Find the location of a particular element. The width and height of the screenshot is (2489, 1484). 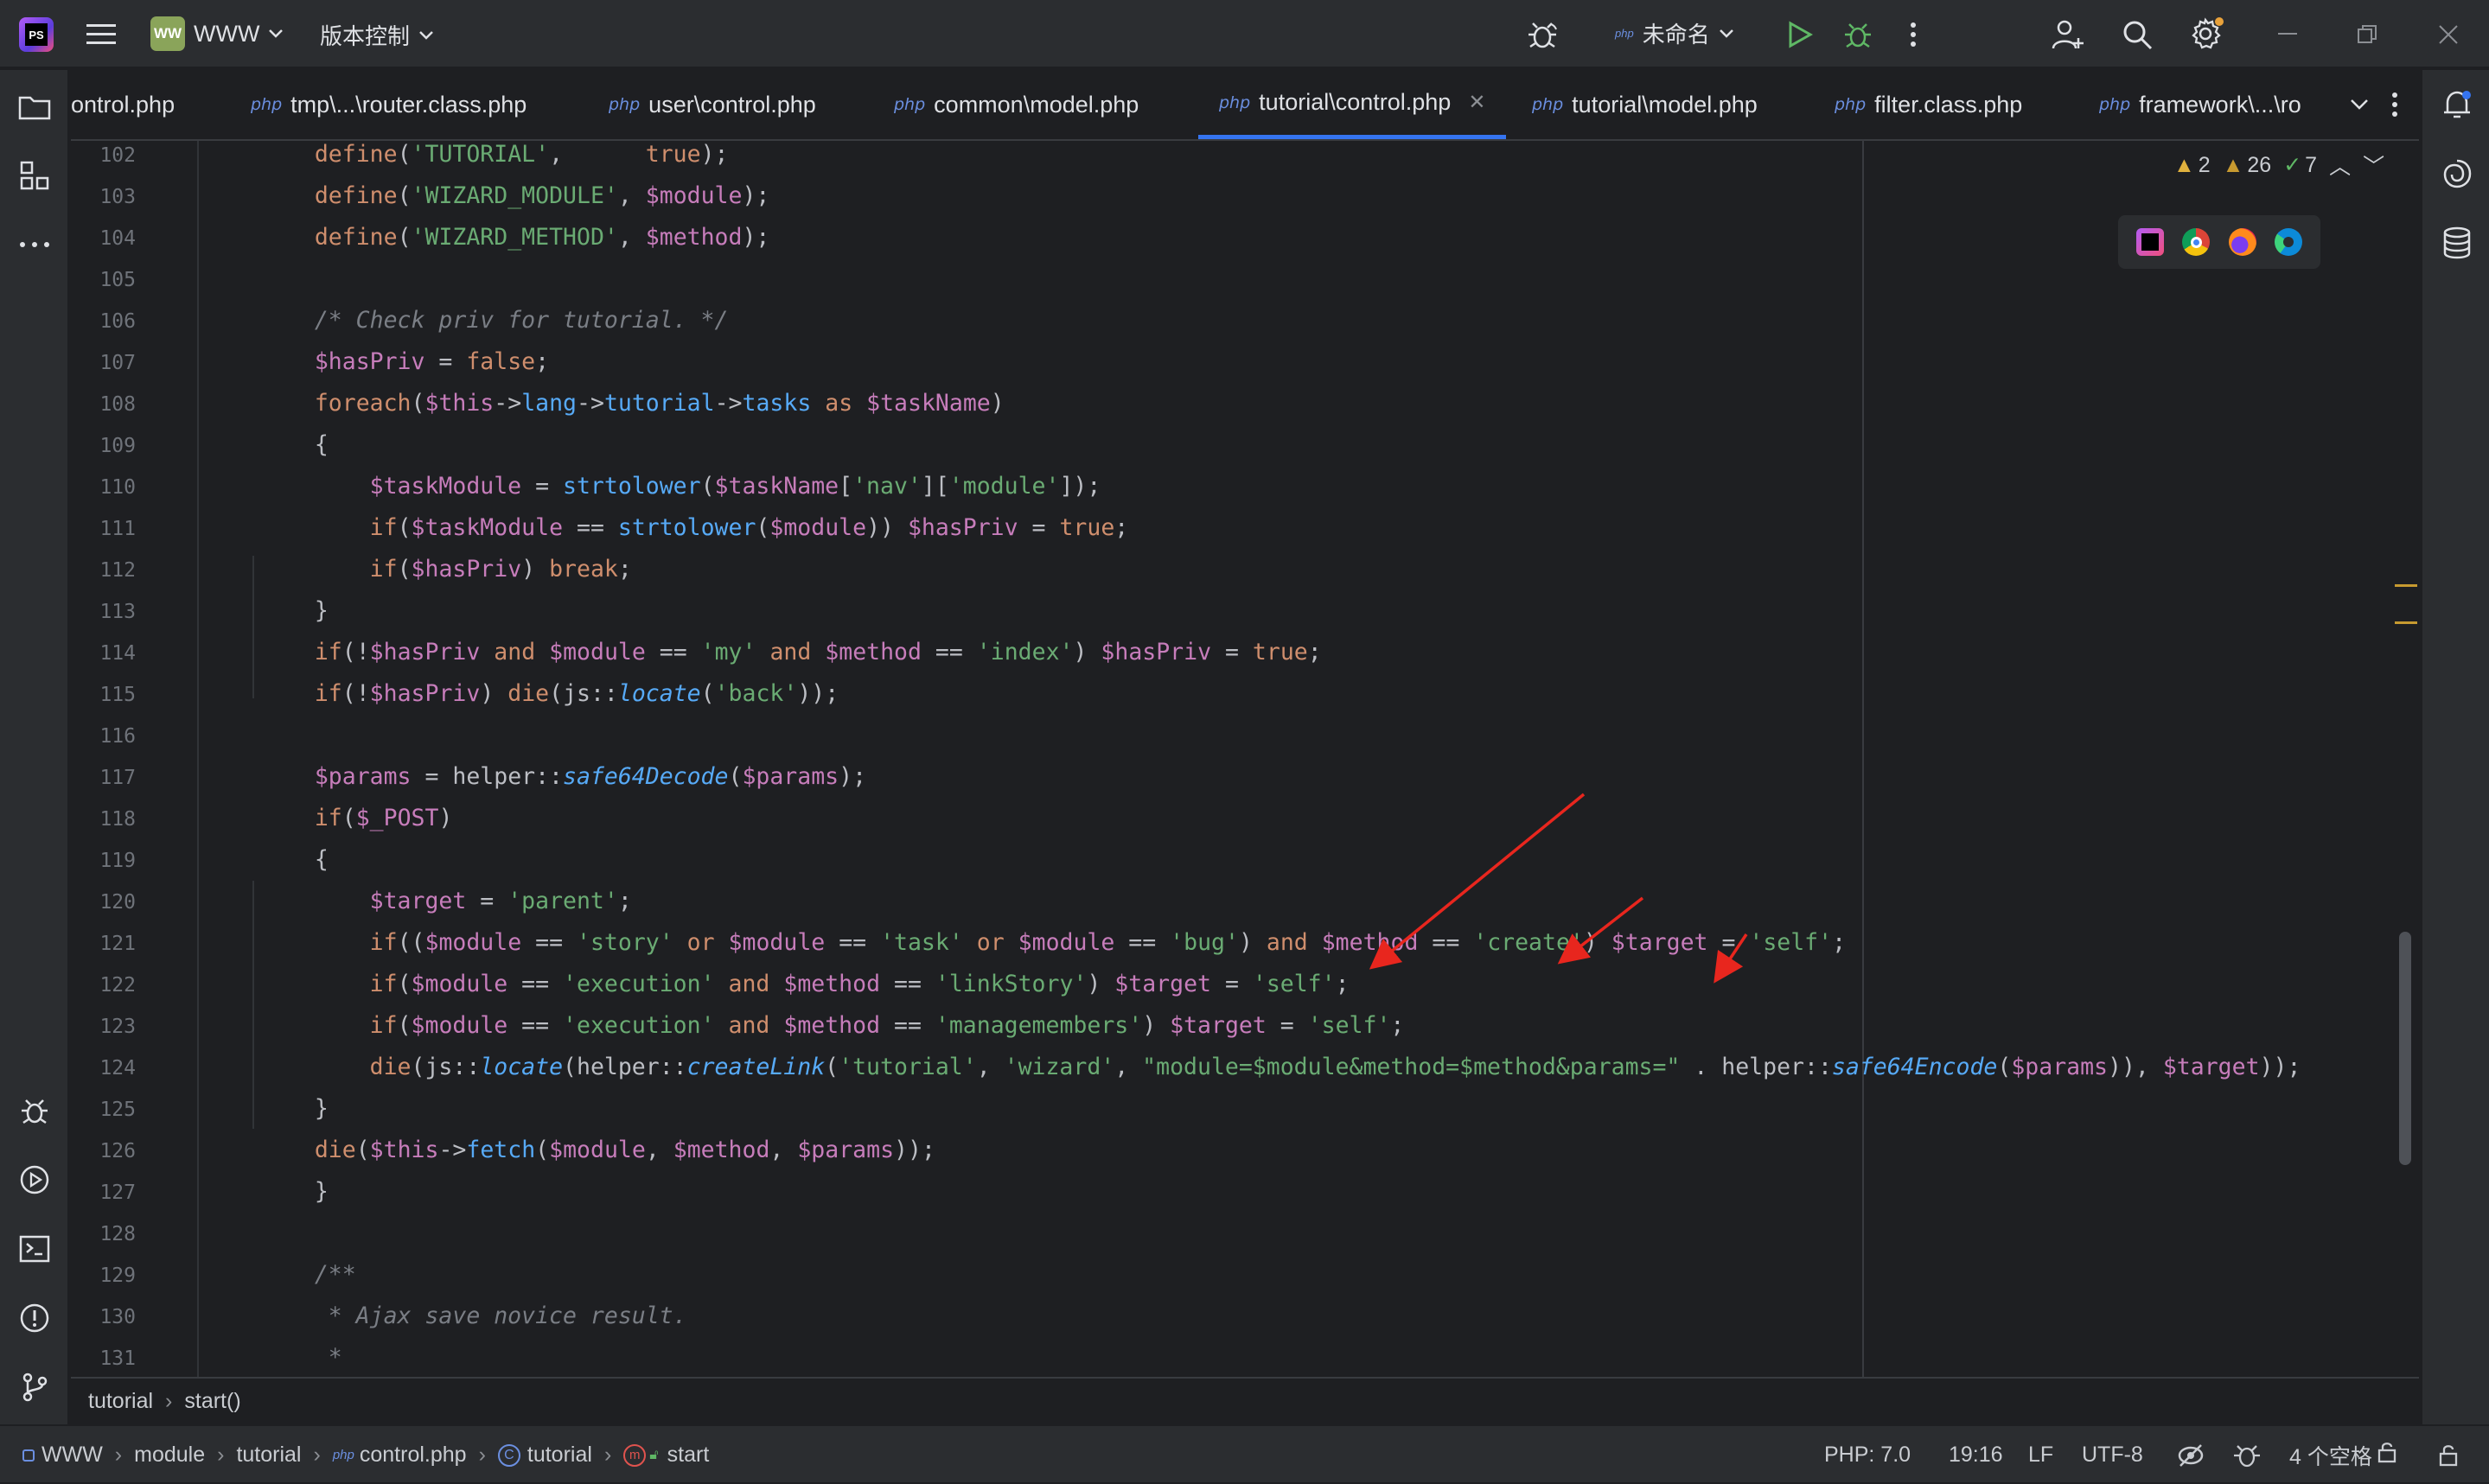

php-version: PHP: 7.0 is located at coordinates (1868, 1455).